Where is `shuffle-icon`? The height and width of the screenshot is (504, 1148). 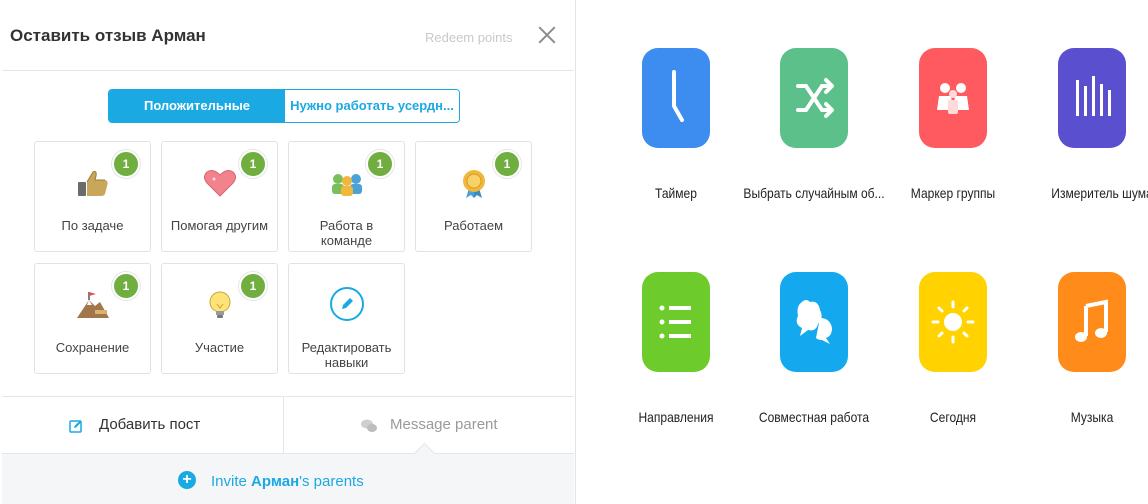
shuffle-icon is located at coordinates (815, 98).